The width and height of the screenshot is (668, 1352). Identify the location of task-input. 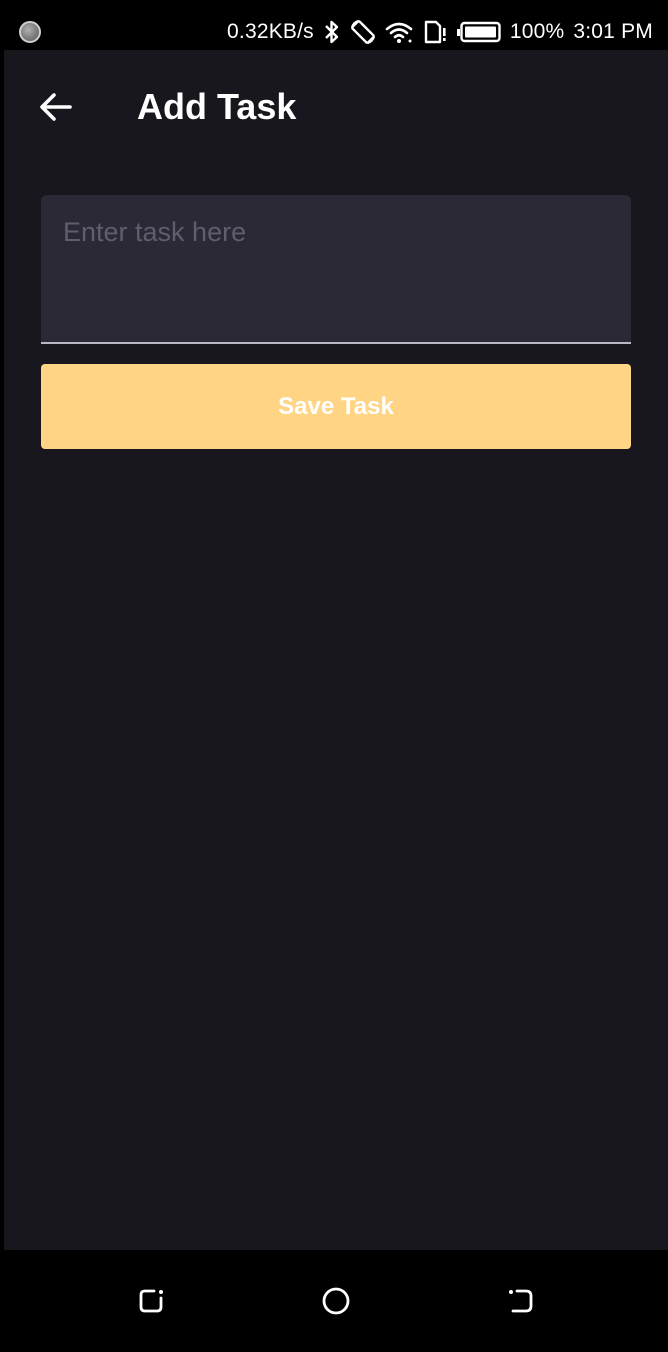
(336, 268).